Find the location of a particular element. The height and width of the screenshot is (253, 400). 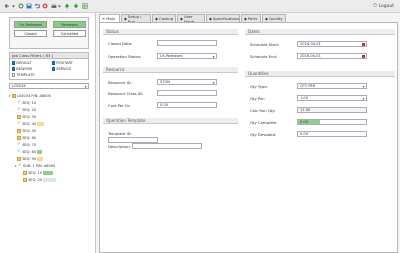

resource-id-label: Resource ID : is located at coordinates (121, 82).